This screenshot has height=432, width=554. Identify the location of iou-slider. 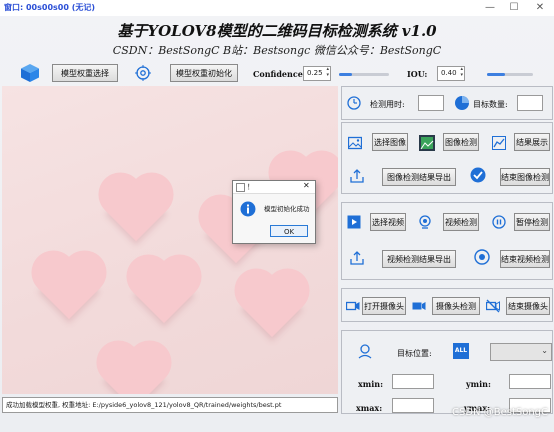
(510, 74).